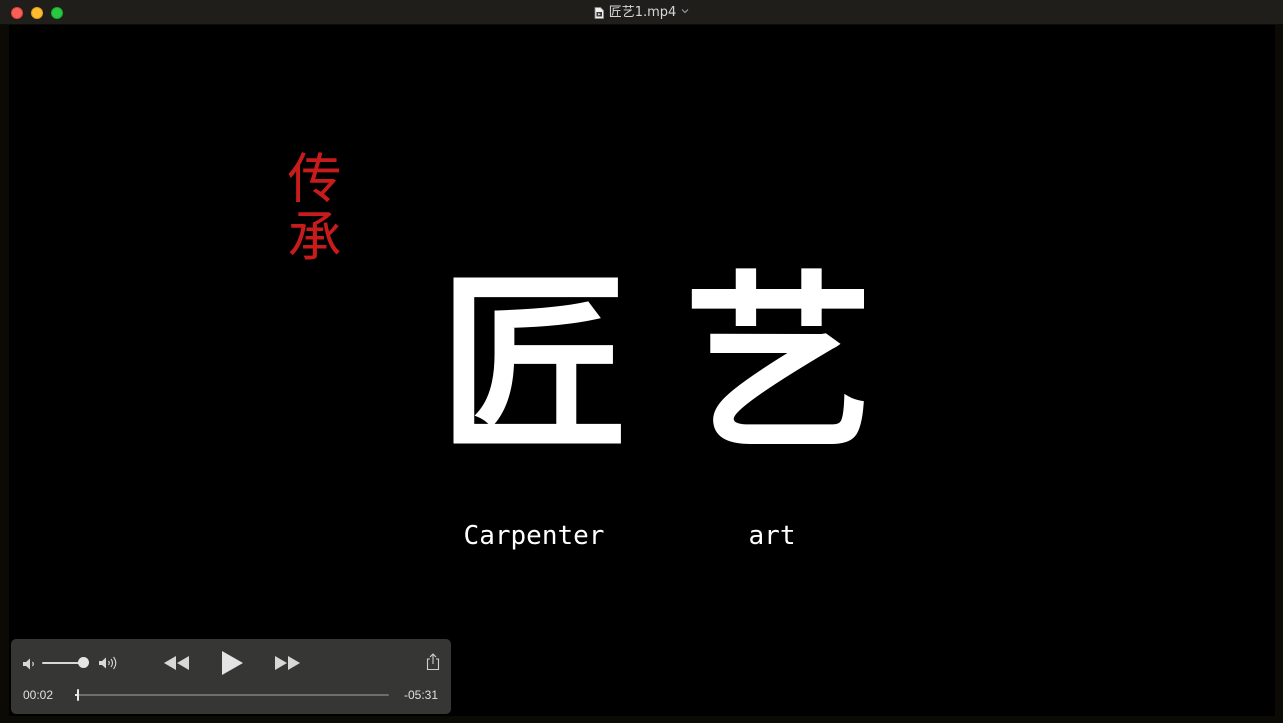  Describe the element at coordinates (599, 13) in the screenshot. I see `document-icon` at that location.